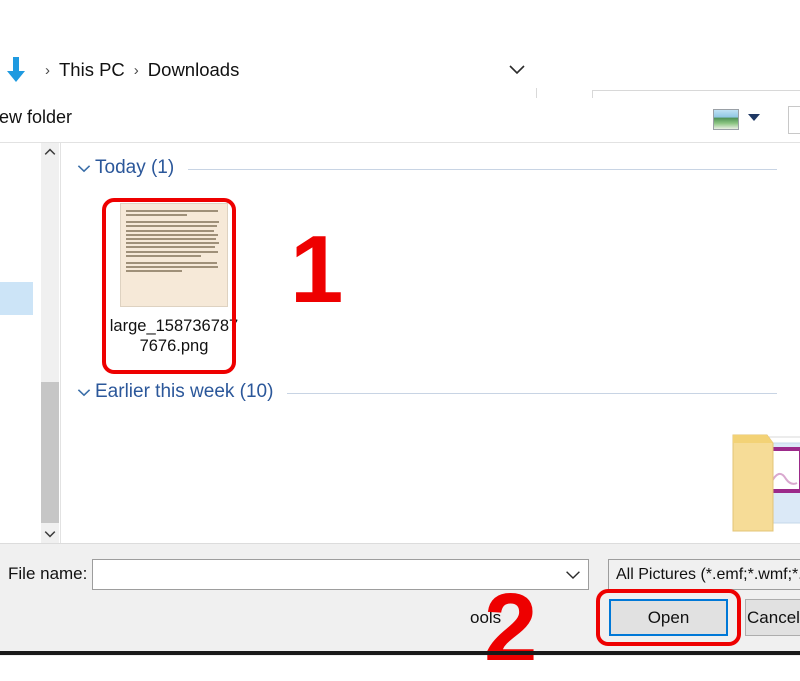  I want to click on cancel-button: Cancel, so click(772, 617).